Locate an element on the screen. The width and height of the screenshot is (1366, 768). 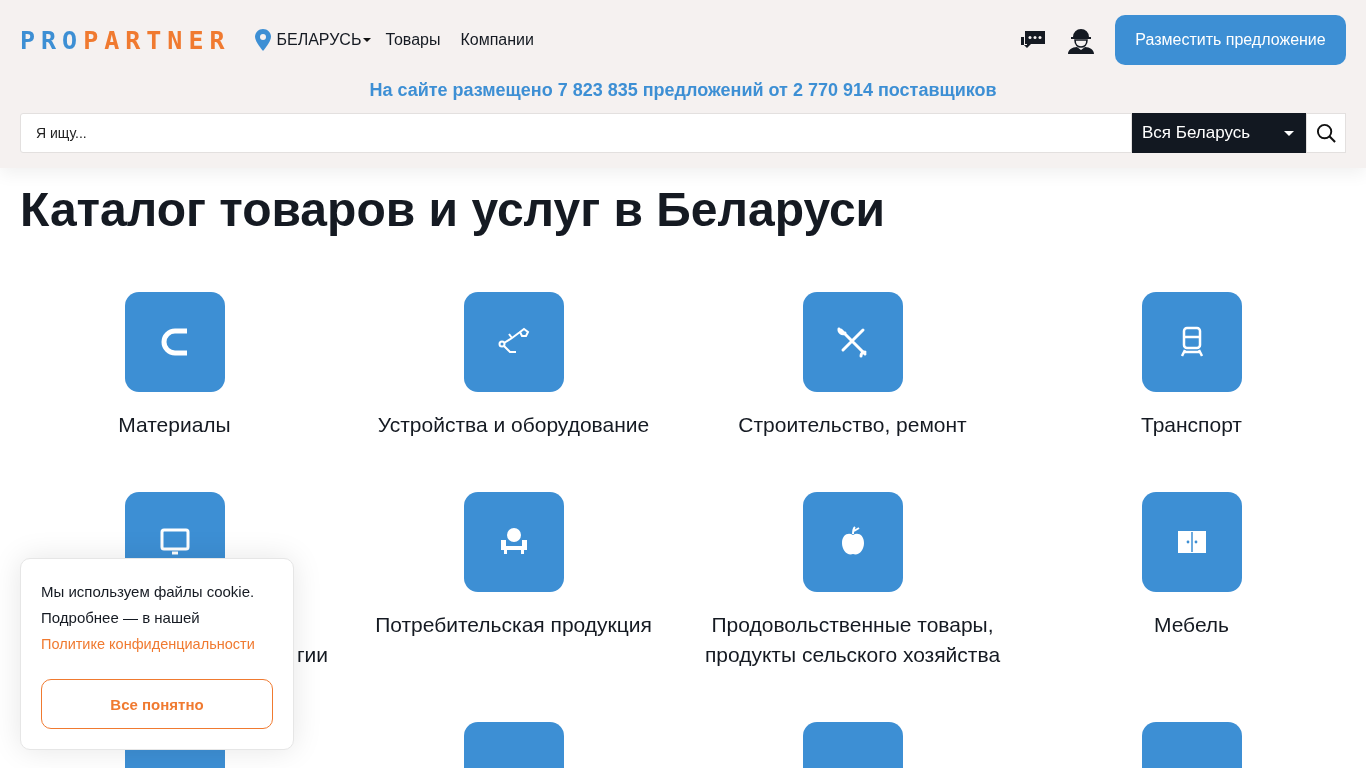
category-label: Устройства и оборудование is located at coordinates (513, 425).